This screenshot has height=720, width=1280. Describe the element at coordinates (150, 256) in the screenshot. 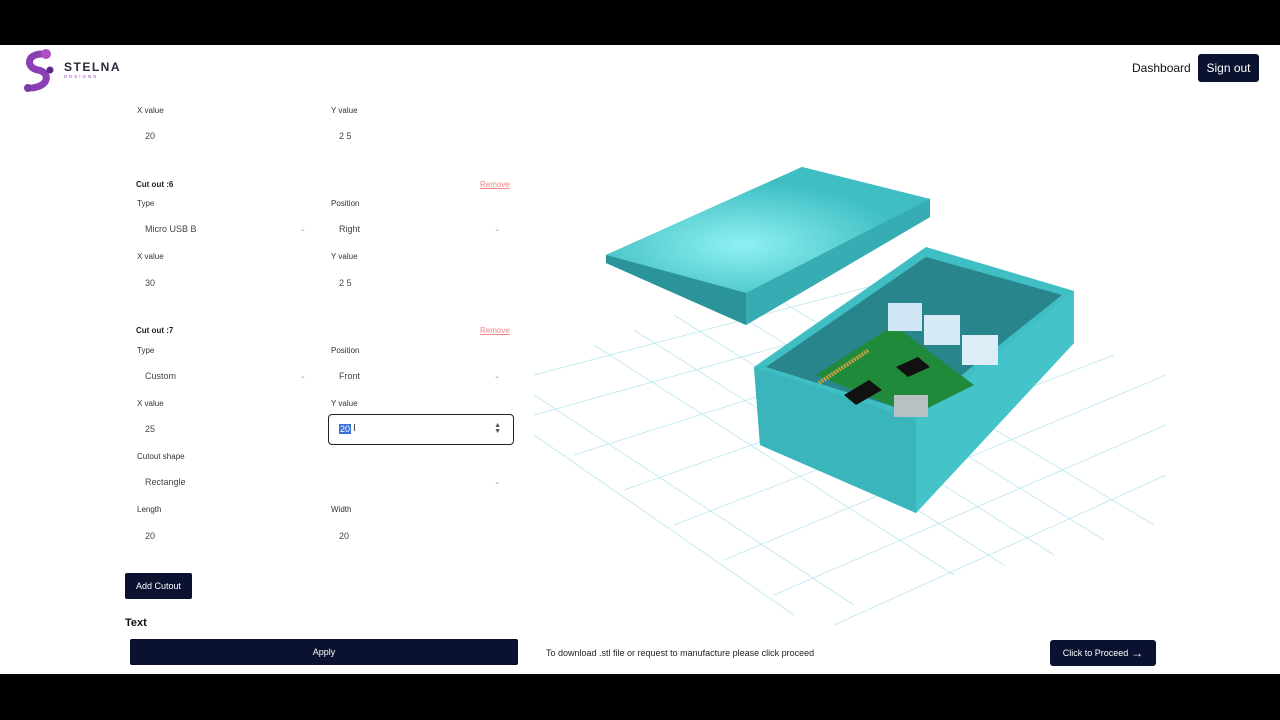

I see `cutout6-x-label: X value` at that location.